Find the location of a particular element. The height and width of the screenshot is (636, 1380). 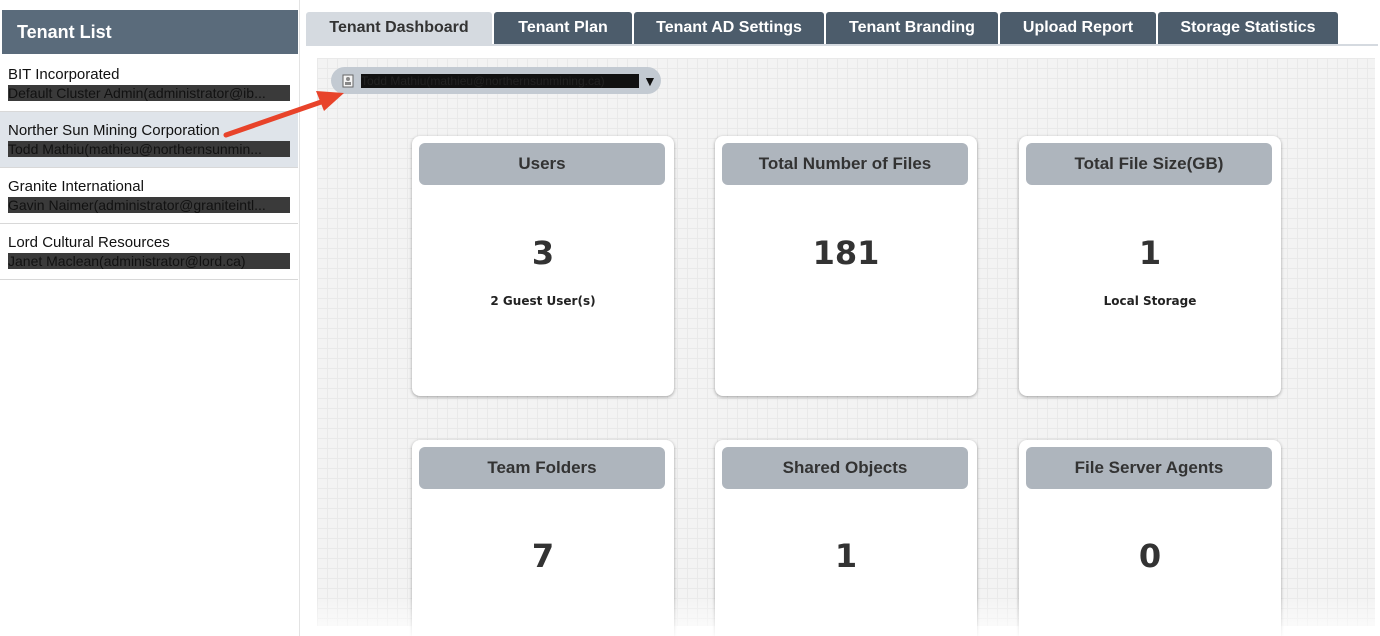

tenant-name: BIT Incorporated is located at coordinates (64, 74).